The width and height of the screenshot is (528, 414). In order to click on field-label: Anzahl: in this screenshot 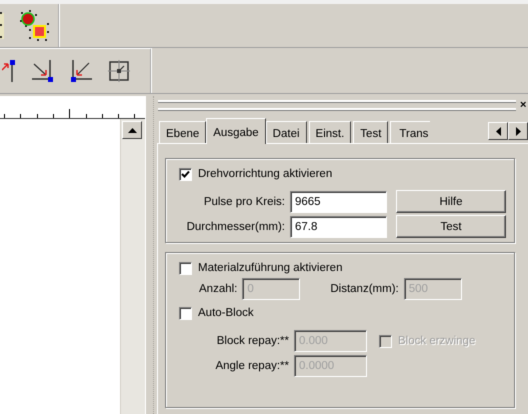, I will do `click(218, 289)`.